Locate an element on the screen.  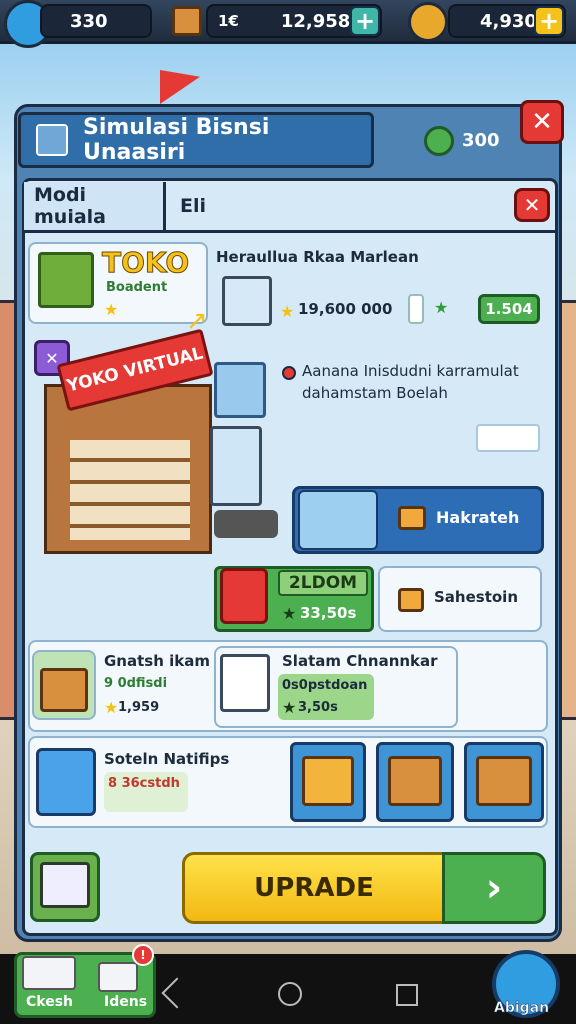
upgrade-option-label: 2LDOM is located at coordinates (323, 583).